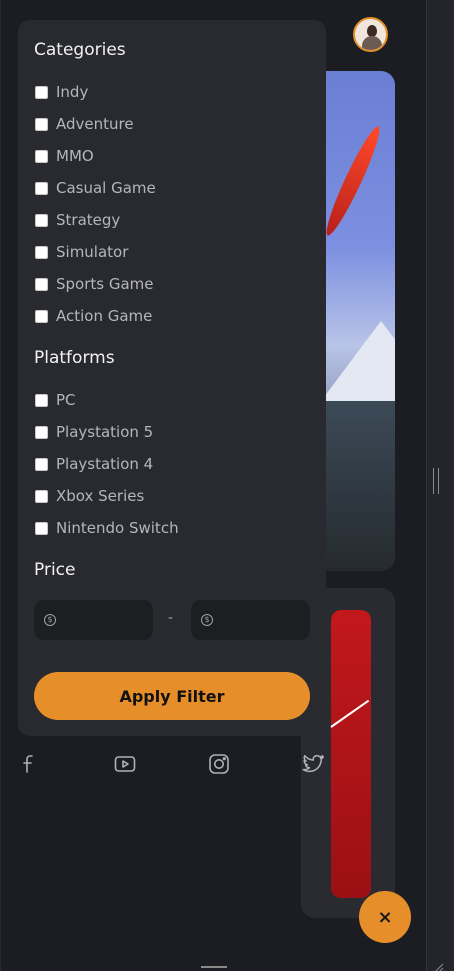  What do you see at coordinates (219, 764) in the screenshot?
I see `instagram-icon` at bounding box center [219, 764].